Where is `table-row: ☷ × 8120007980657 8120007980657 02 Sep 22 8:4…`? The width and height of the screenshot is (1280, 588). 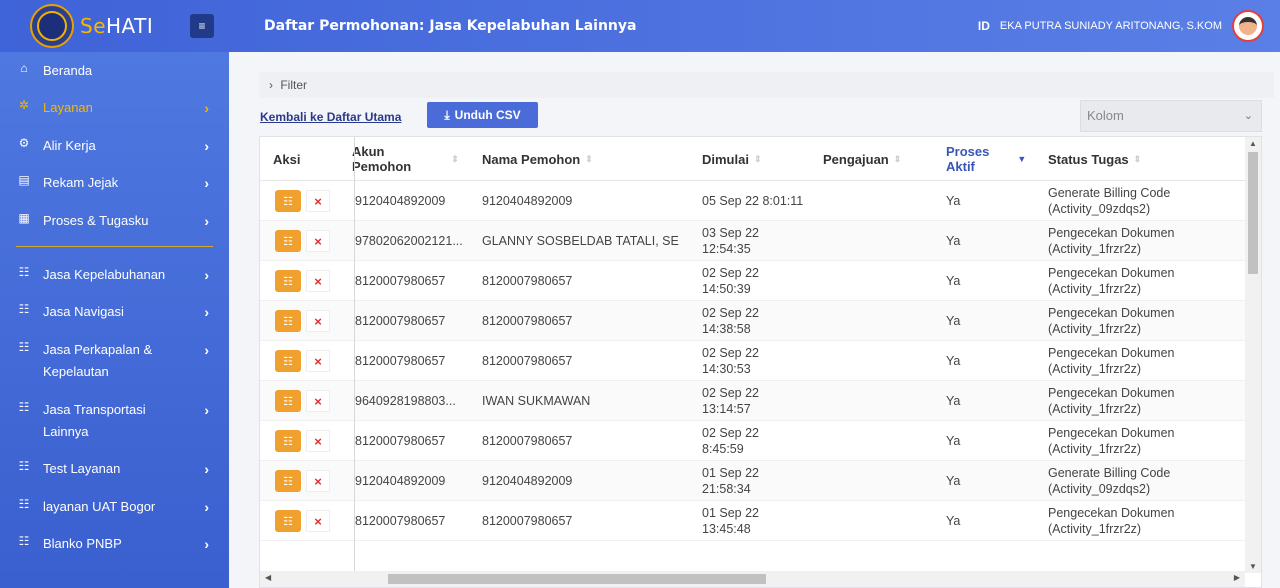
table-row: ☷ × 8120007980657 8120007980657 02 Sep 22 8:4… is located at coordinates (752, 441).